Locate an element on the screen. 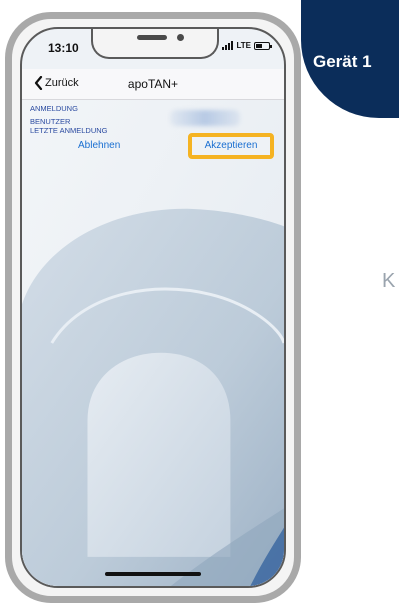 Image resolution: width=399 pixels, height=605 pixels. status-indicators: LTE is located at coordinates (247, 45).